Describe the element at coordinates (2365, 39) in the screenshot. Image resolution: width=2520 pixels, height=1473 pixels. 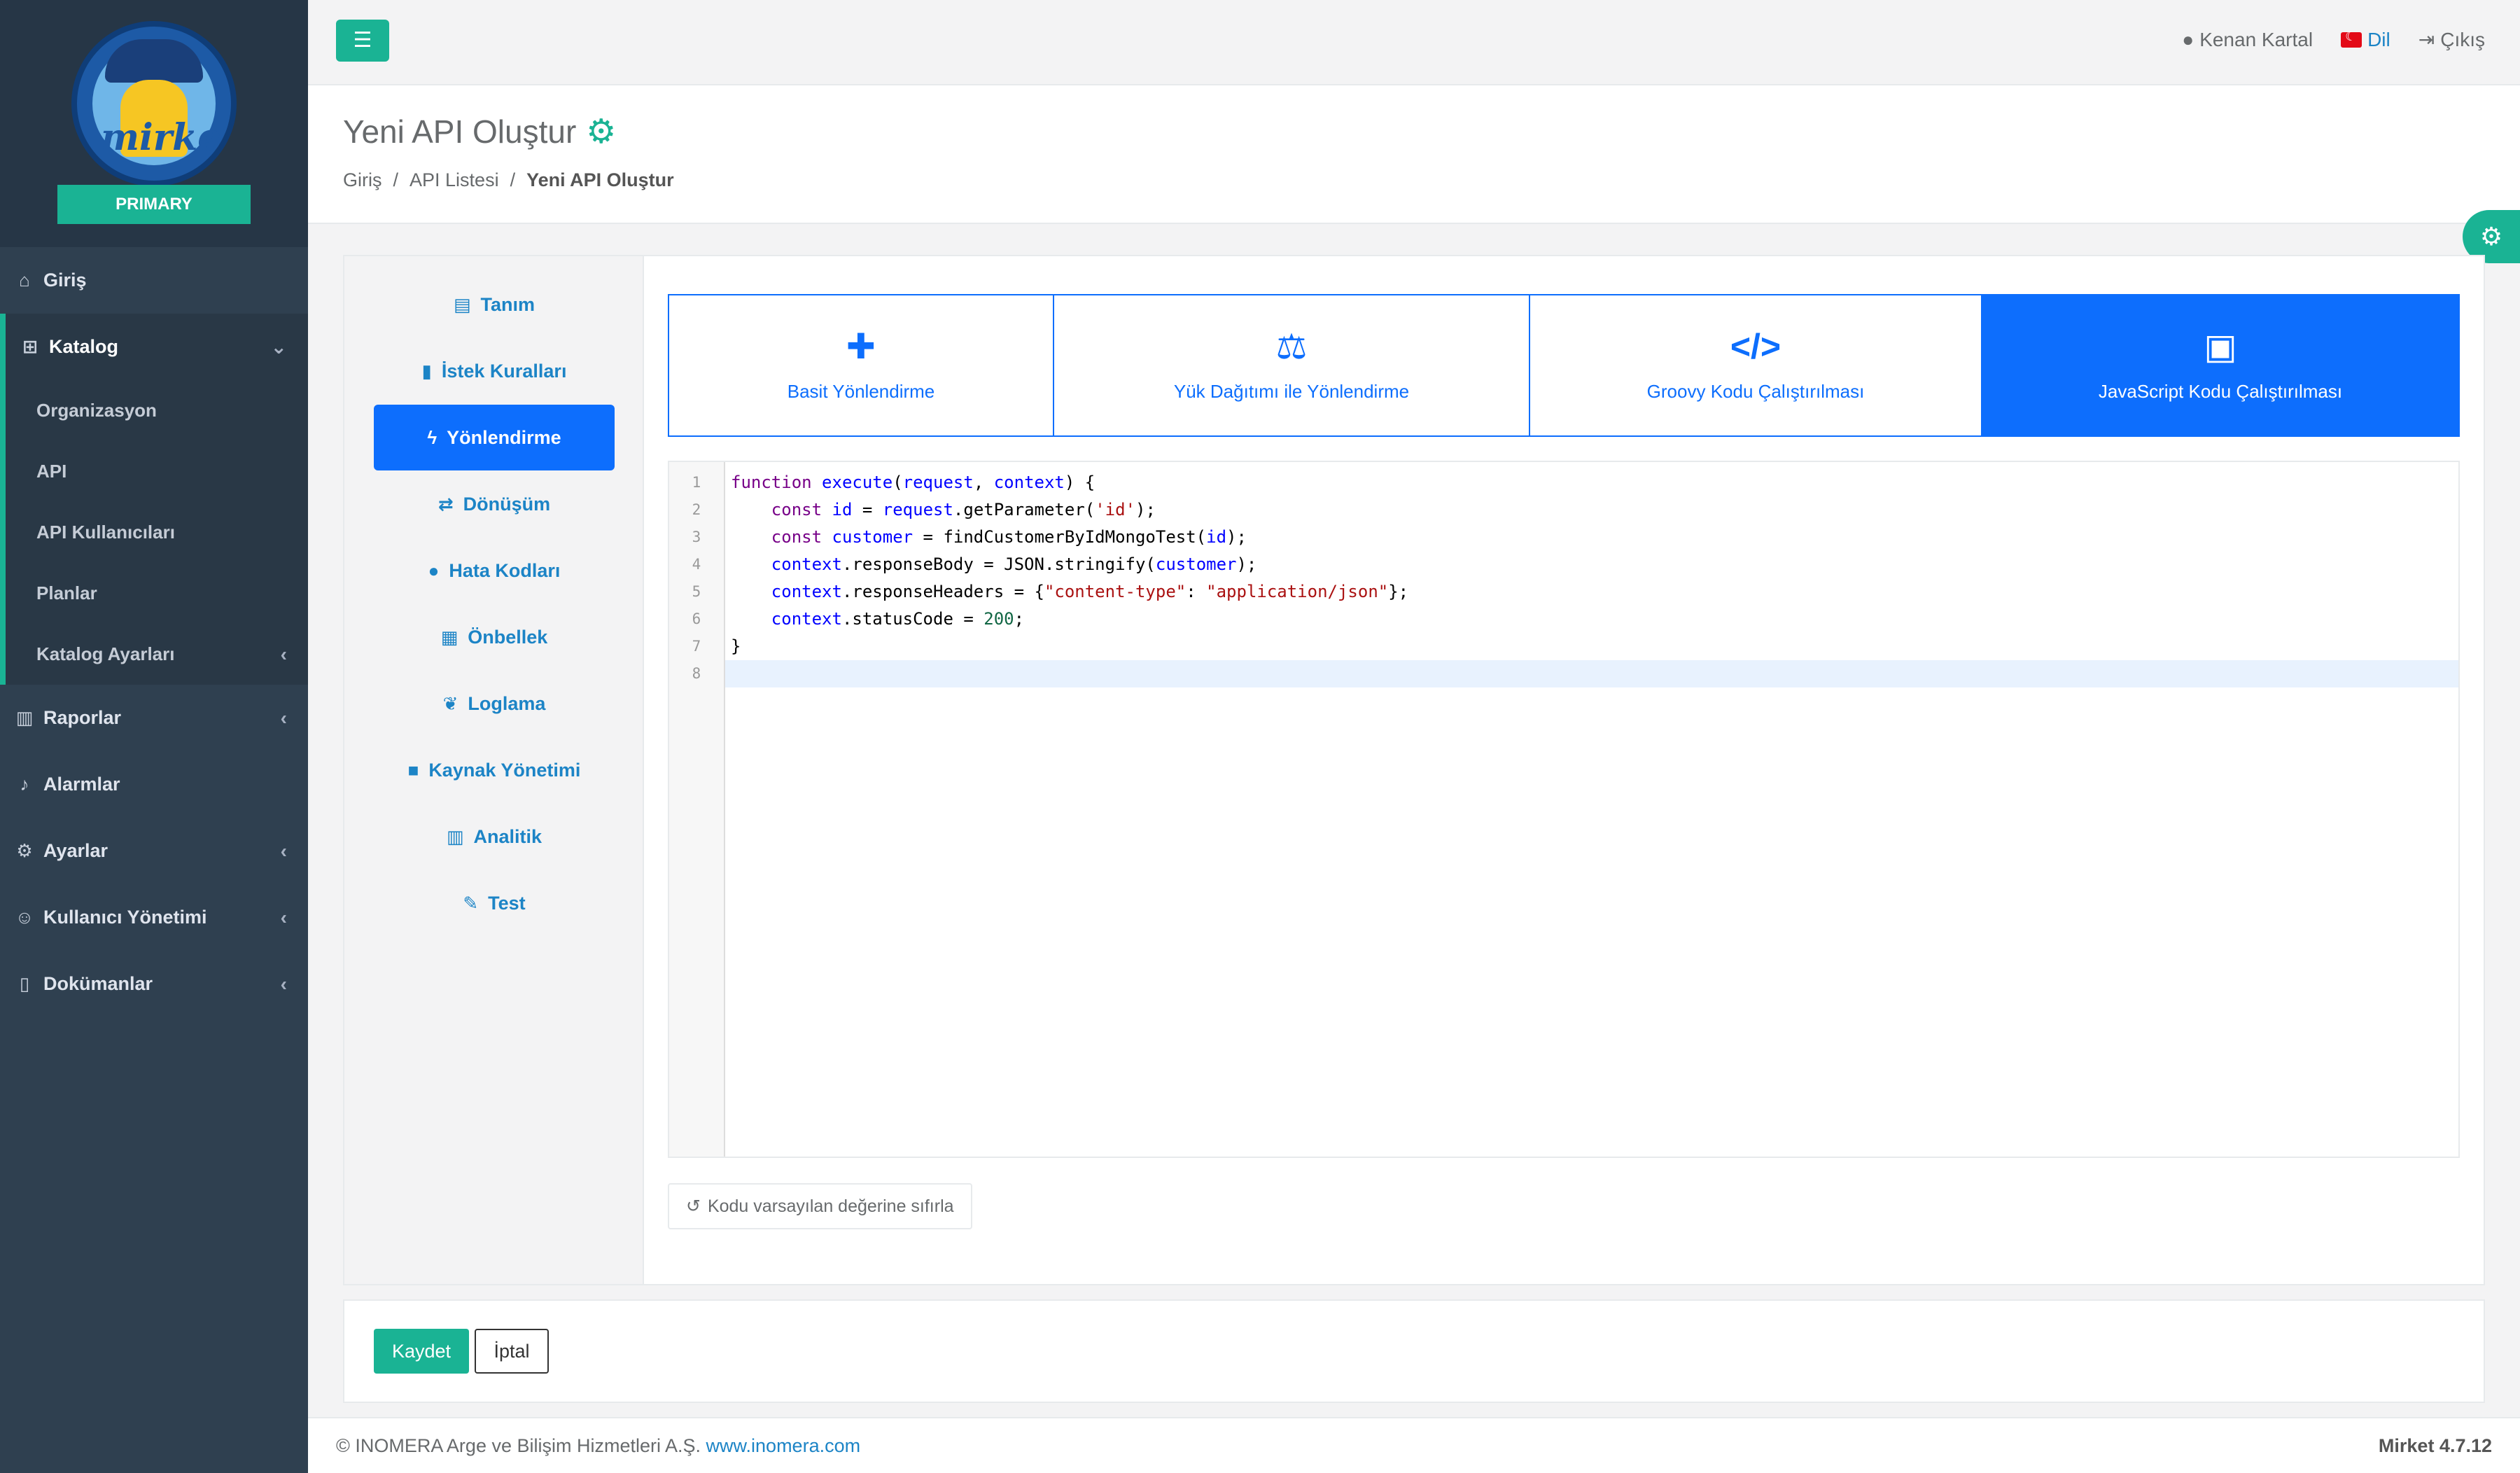
I see `language-menu: Dil` at that location.